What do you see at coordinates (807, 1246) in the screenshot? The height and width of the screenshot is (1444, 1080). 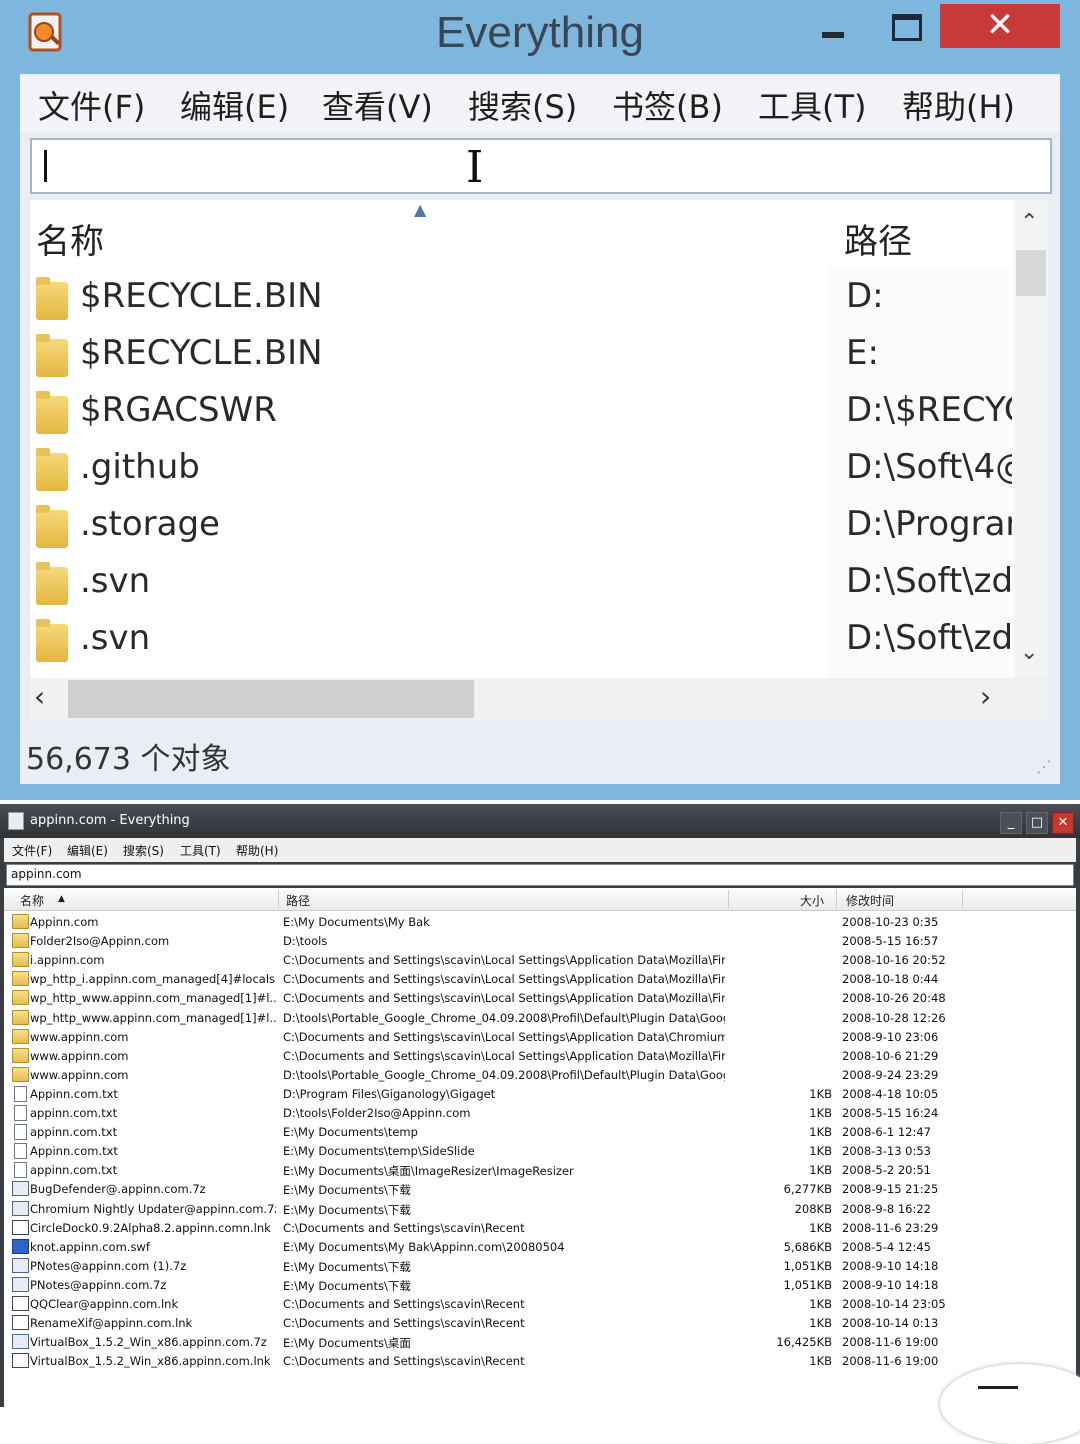 I see `cell-size: 5,686KB` at bounding box center [807, 1246].